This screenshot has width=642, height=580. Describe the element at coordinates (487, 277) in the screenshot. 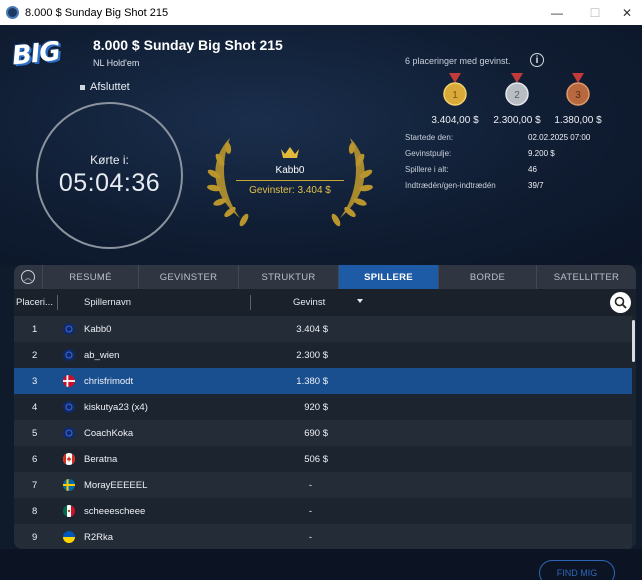

I see `tab-borde: BORDE` at that location.